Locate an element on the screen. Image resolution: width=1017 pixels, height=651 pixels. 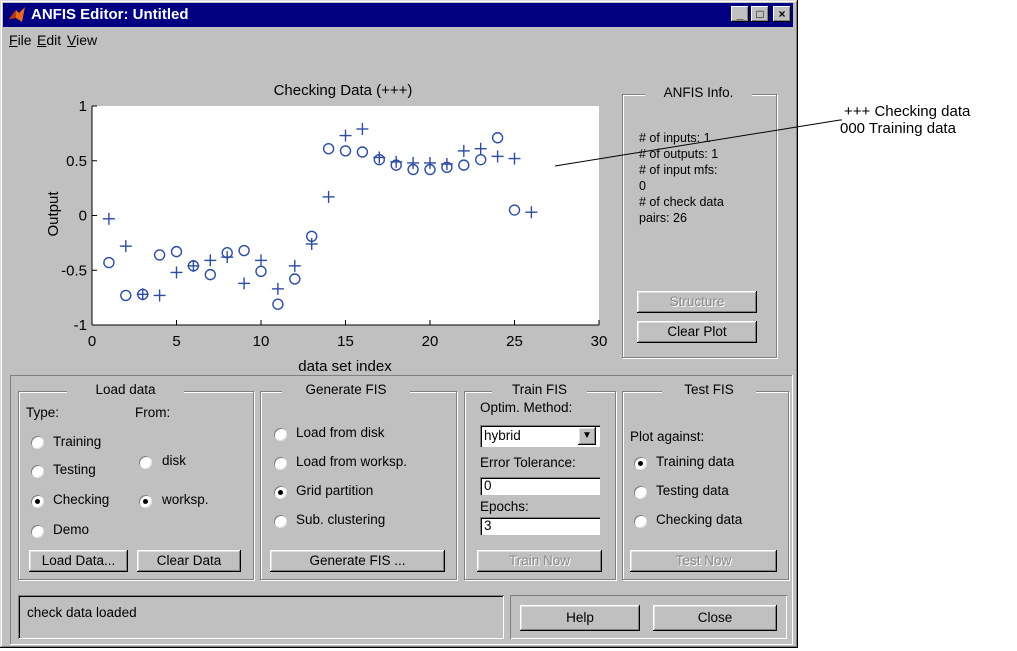
window-title: ANFIS Editor: Untitled is located at coordinates (110, 14).